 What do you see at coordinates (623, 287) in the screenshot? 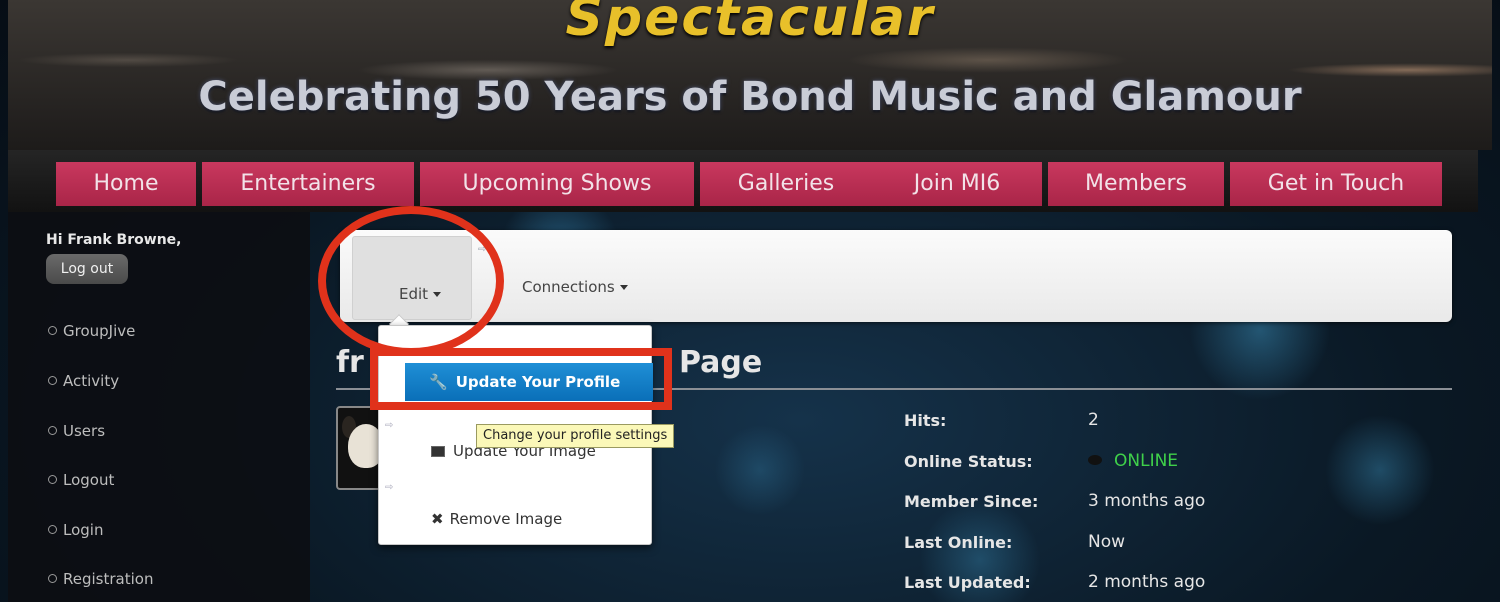
I see `chevron-down-icon` at bounding box center [623, 287].